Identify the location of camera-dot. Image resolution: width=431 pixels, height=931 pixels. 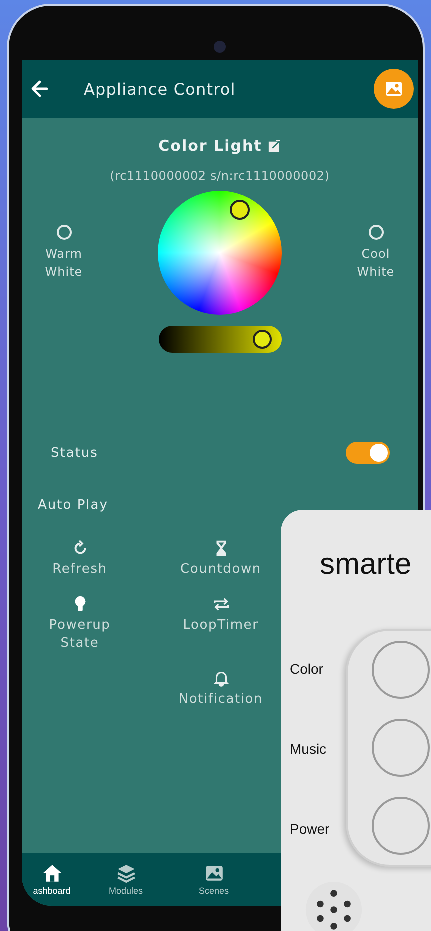
(220, 47).